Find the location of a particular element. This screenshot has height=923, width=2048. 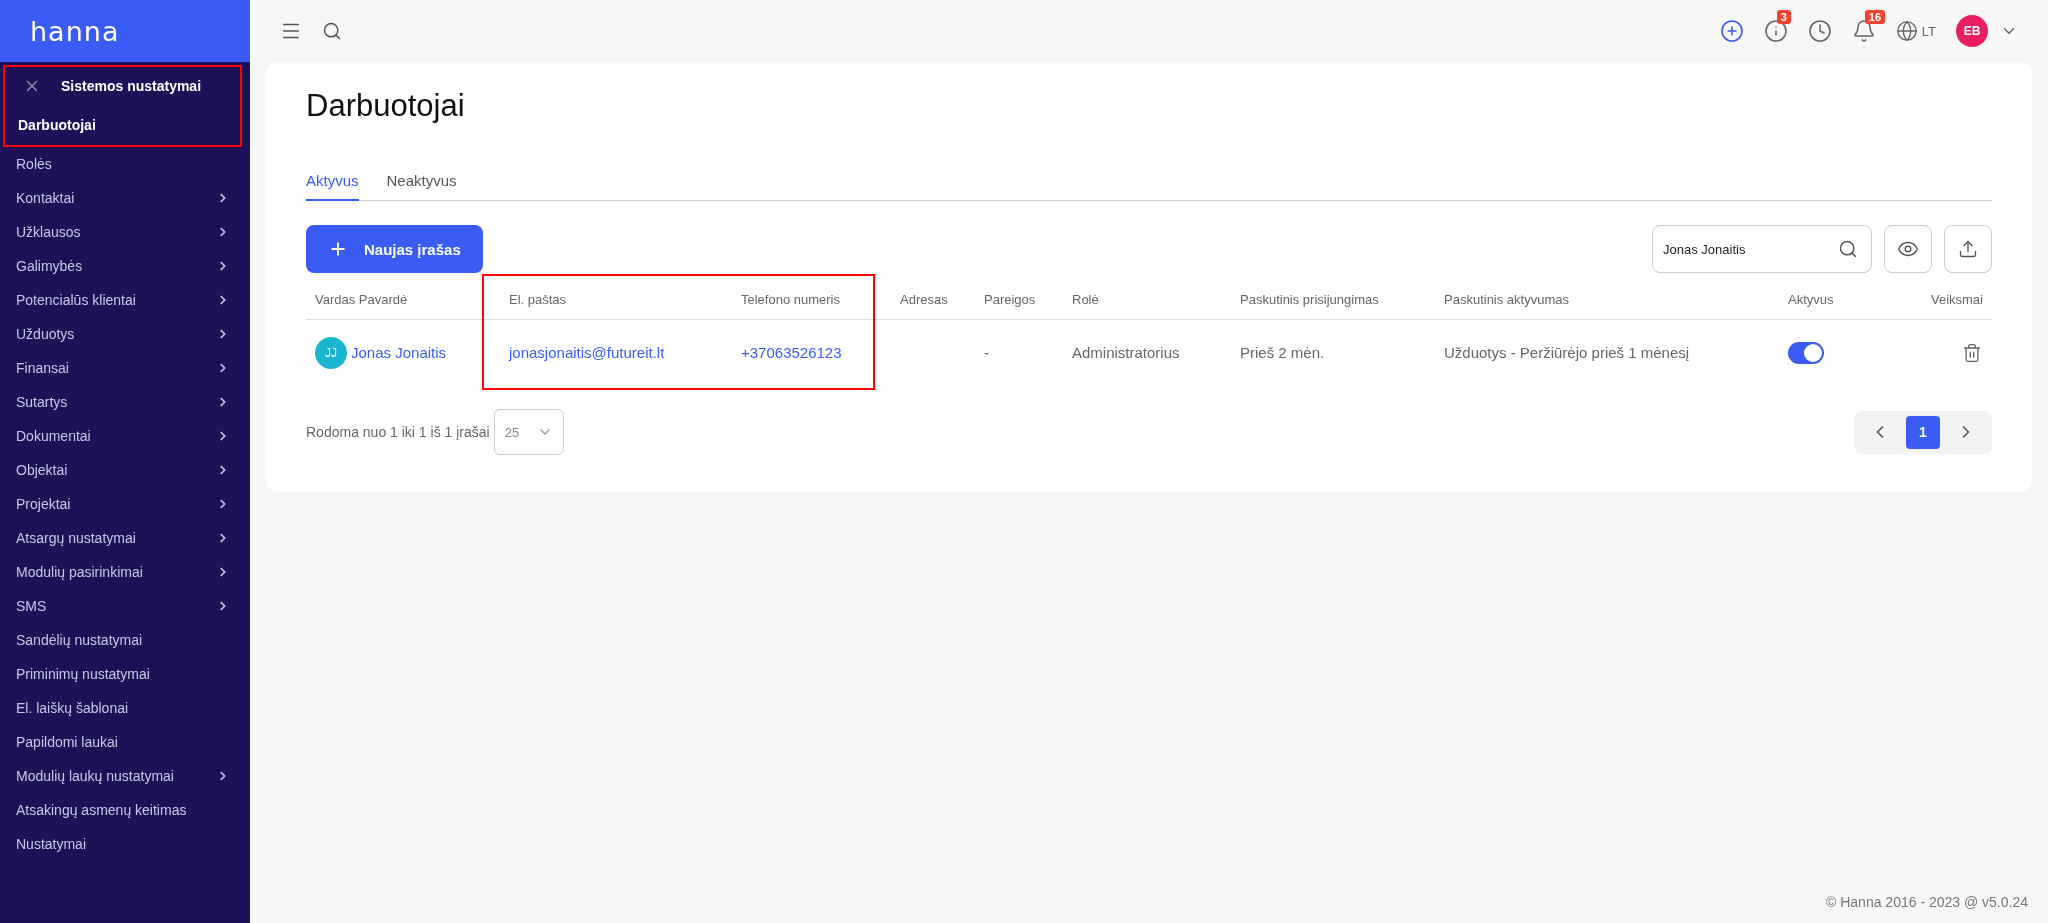

column-header: Aktyvus is located at coordinates (1811, 299).